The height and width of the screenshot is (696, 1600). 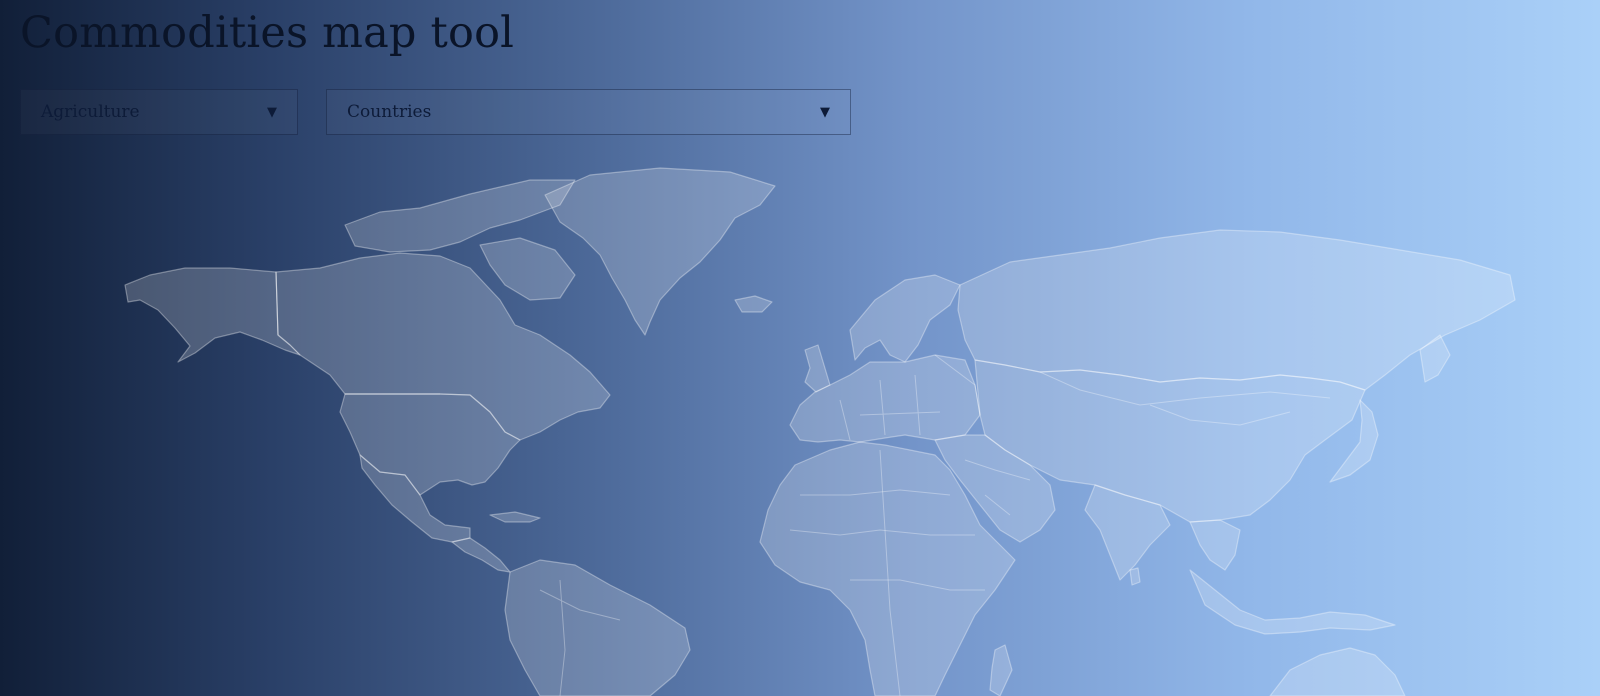 What do you see at coordinates (905, 318) in the screenshot?
I see `region-scandinavia` at bounding box center [905, 318].